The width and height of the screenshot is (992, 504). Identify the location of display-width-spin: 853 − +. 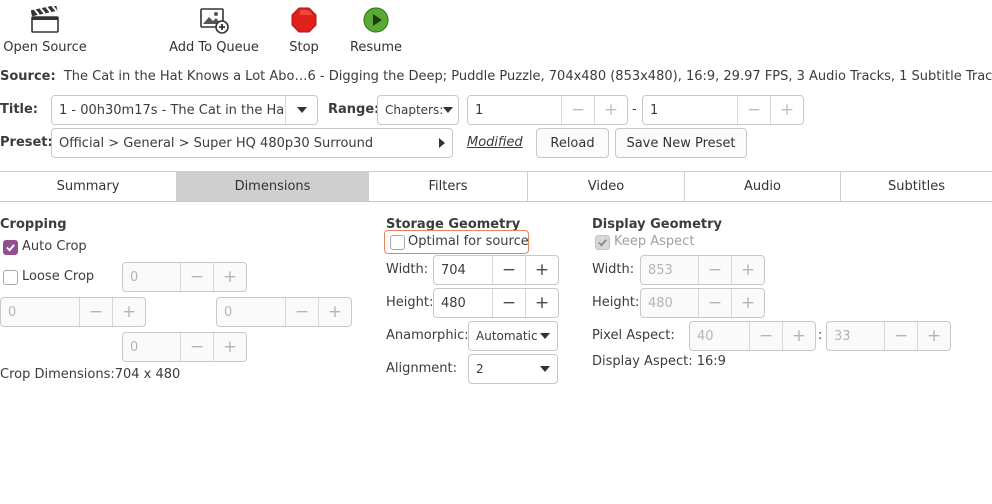
(702, 270).